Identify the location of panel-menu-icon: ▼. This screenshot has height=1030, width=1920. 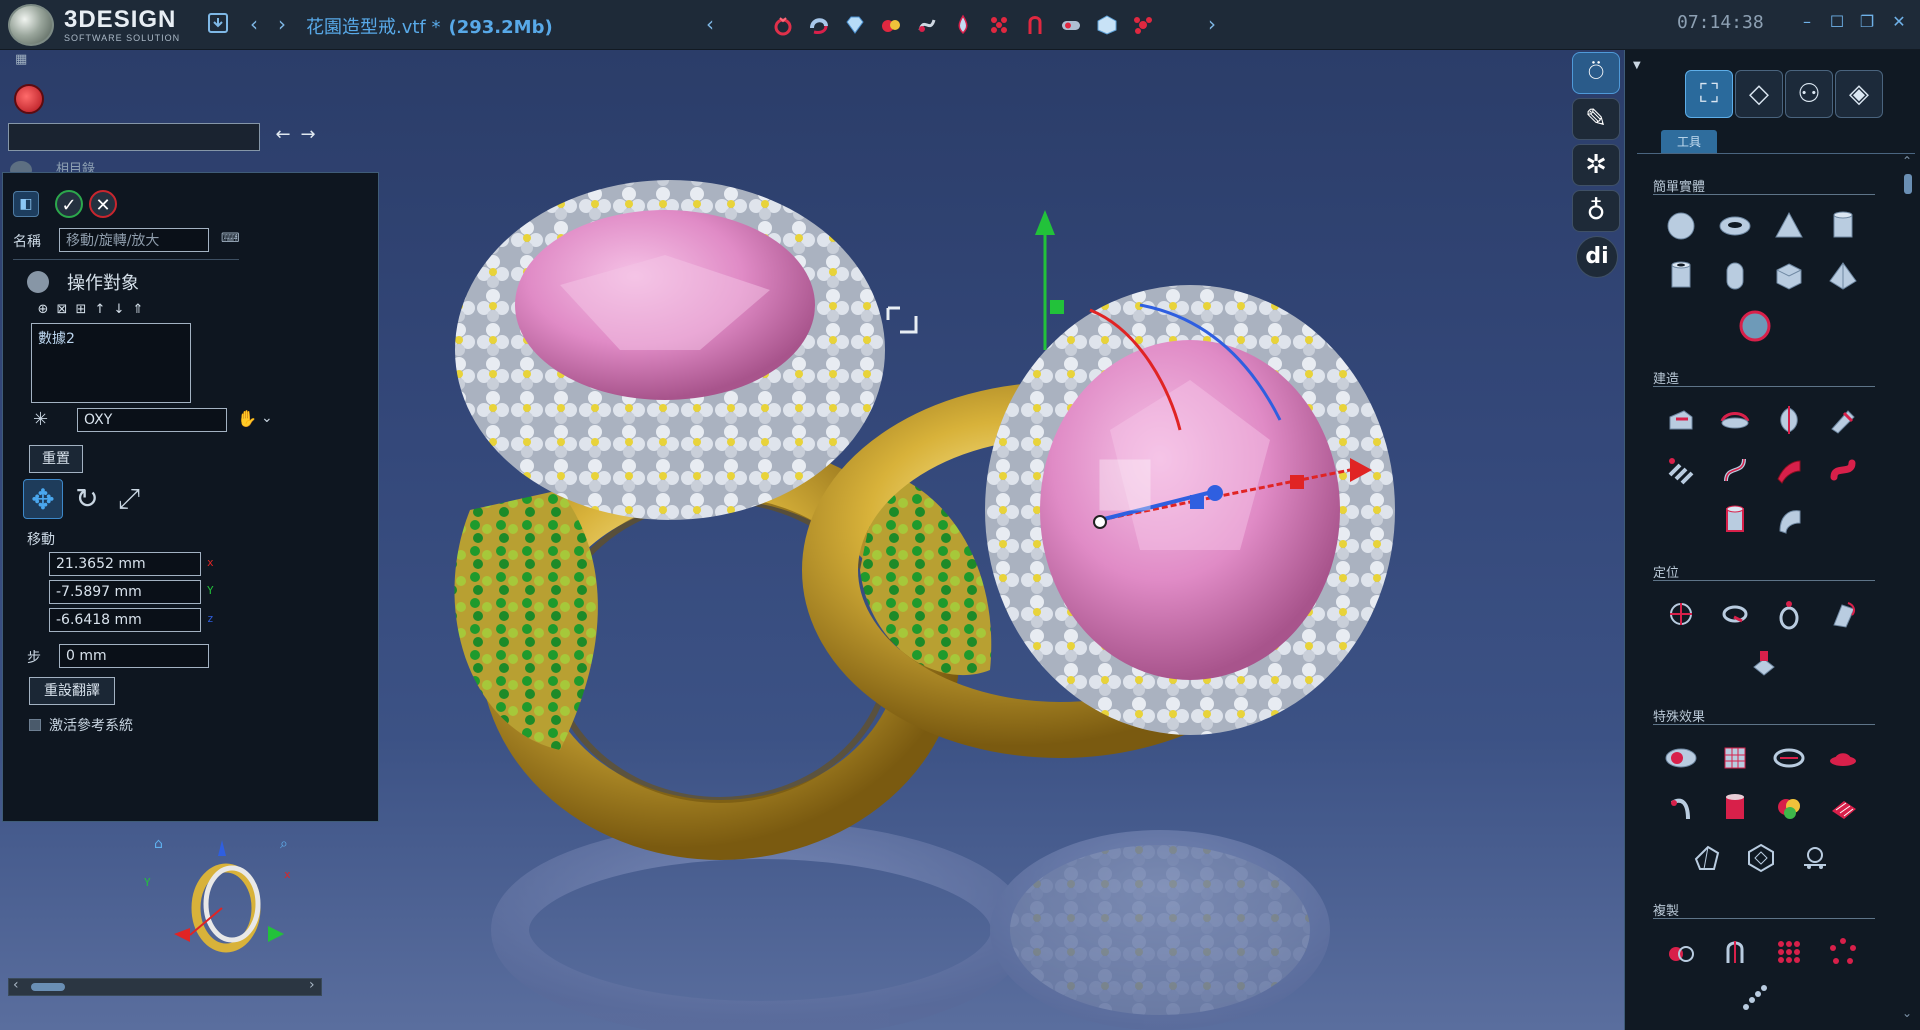
(1637, 65).